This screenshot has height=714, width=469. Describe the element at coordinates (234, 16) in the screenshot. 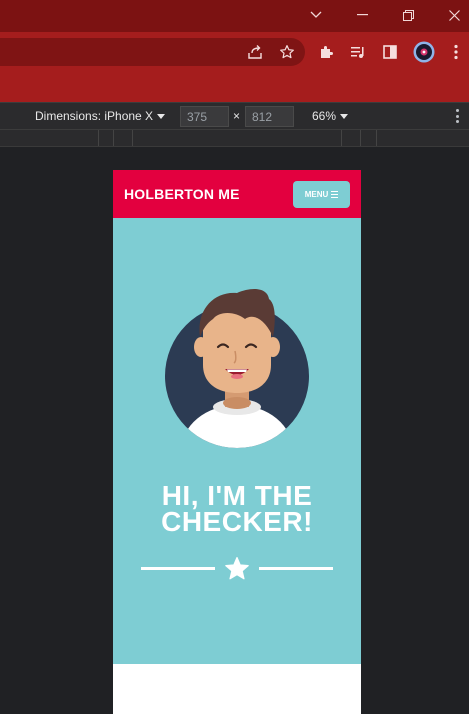

I see `window-titlebar` at that location.